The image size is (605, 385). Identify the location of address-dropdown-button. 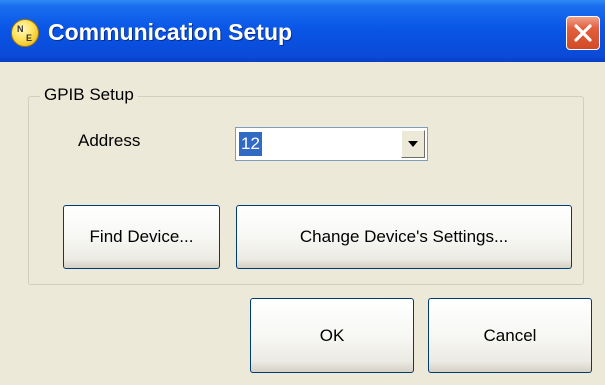
(413, 144).